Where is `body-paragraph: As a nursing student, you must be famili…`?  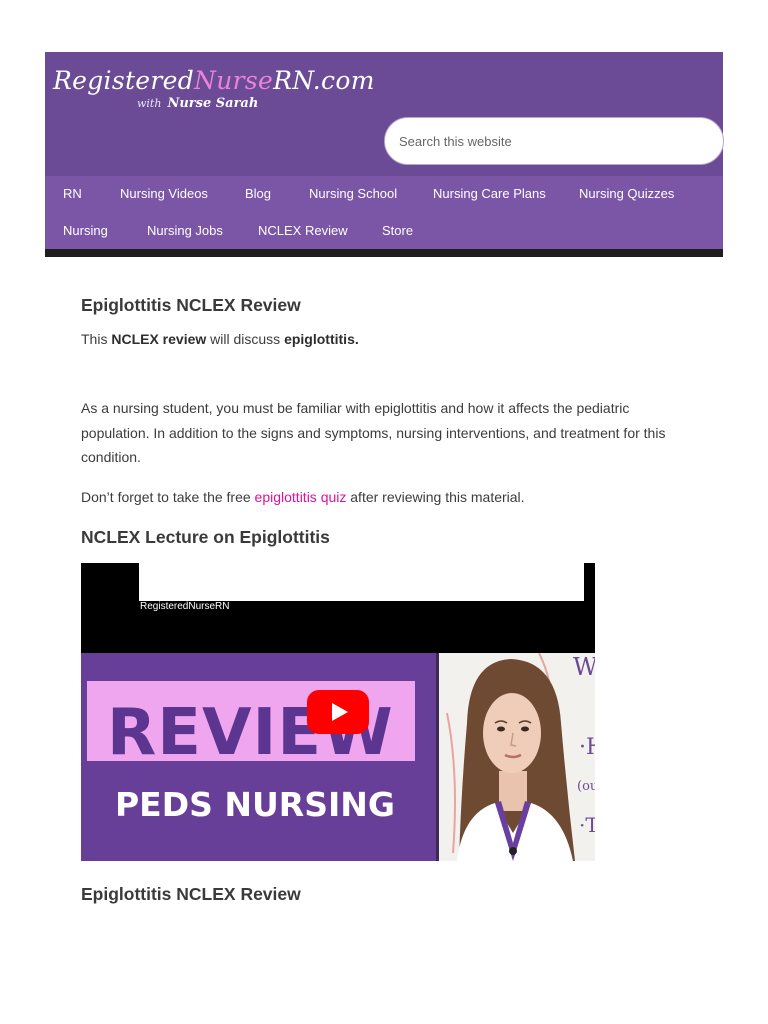
body-paragraph: As a nursing student, you must be famili… is located at coordinates (373, 432).